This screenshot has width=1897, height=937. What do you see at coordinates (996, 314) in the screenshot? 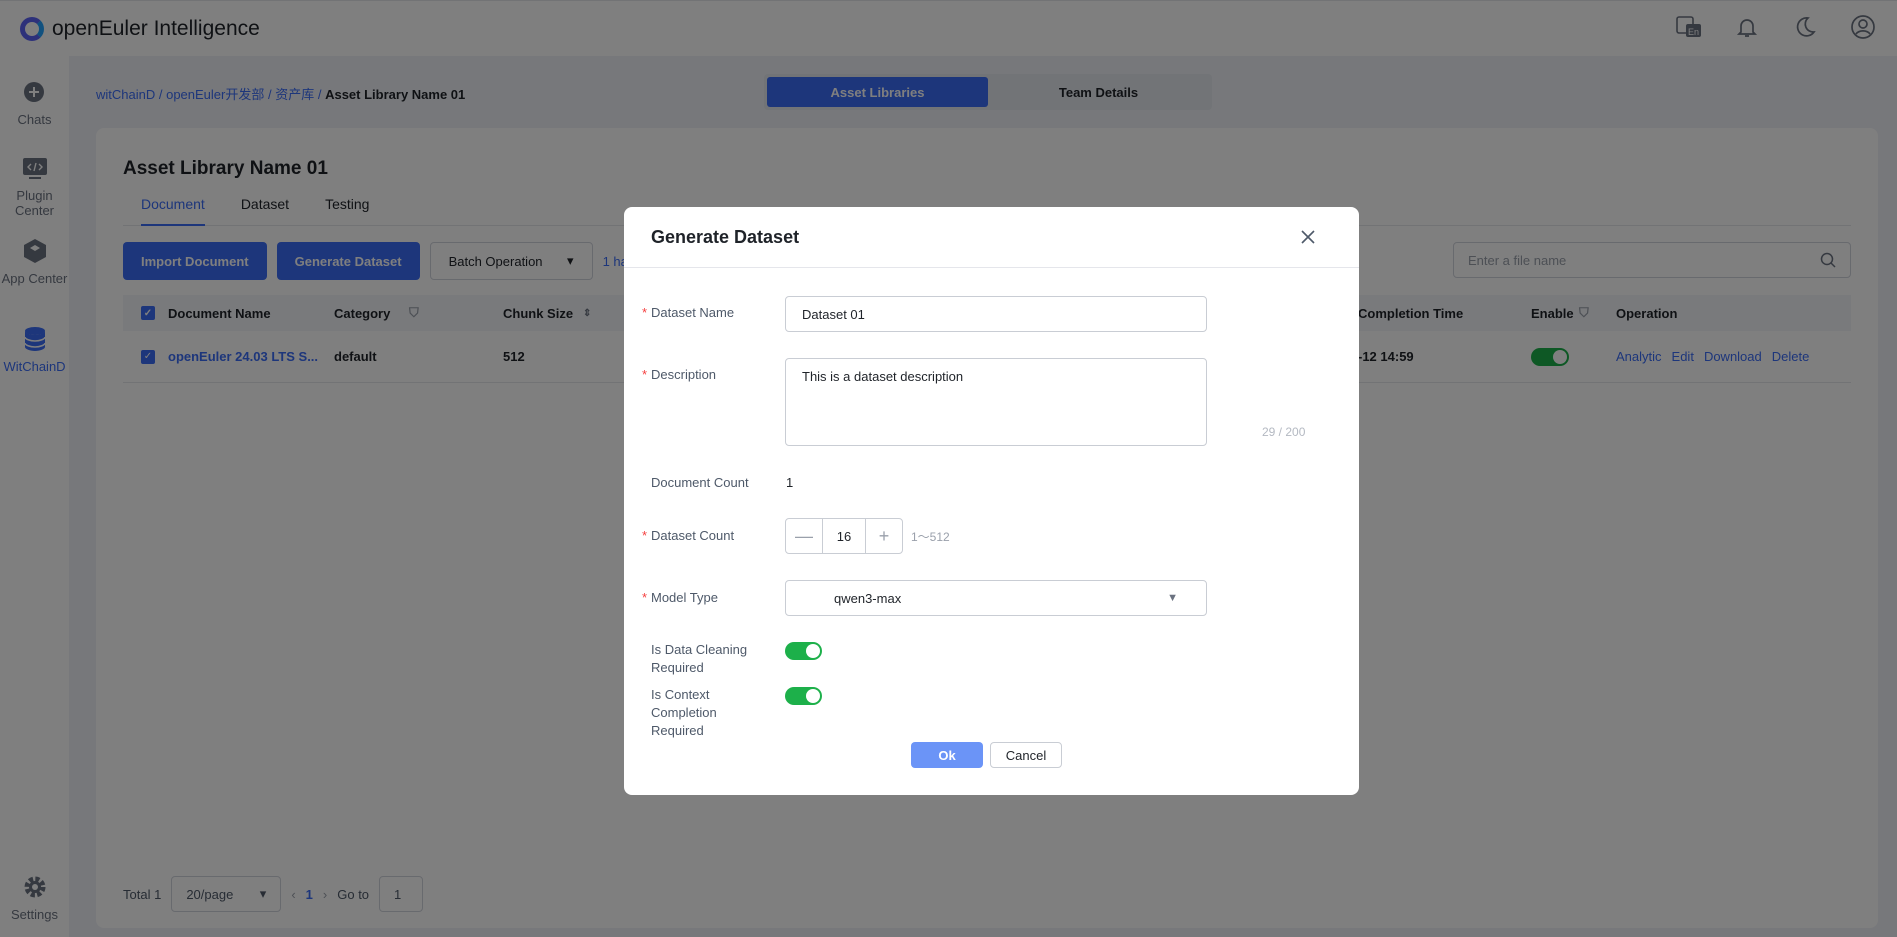
I see `dataset-name-field: Dataset 01` at bounding box center [996, 314].